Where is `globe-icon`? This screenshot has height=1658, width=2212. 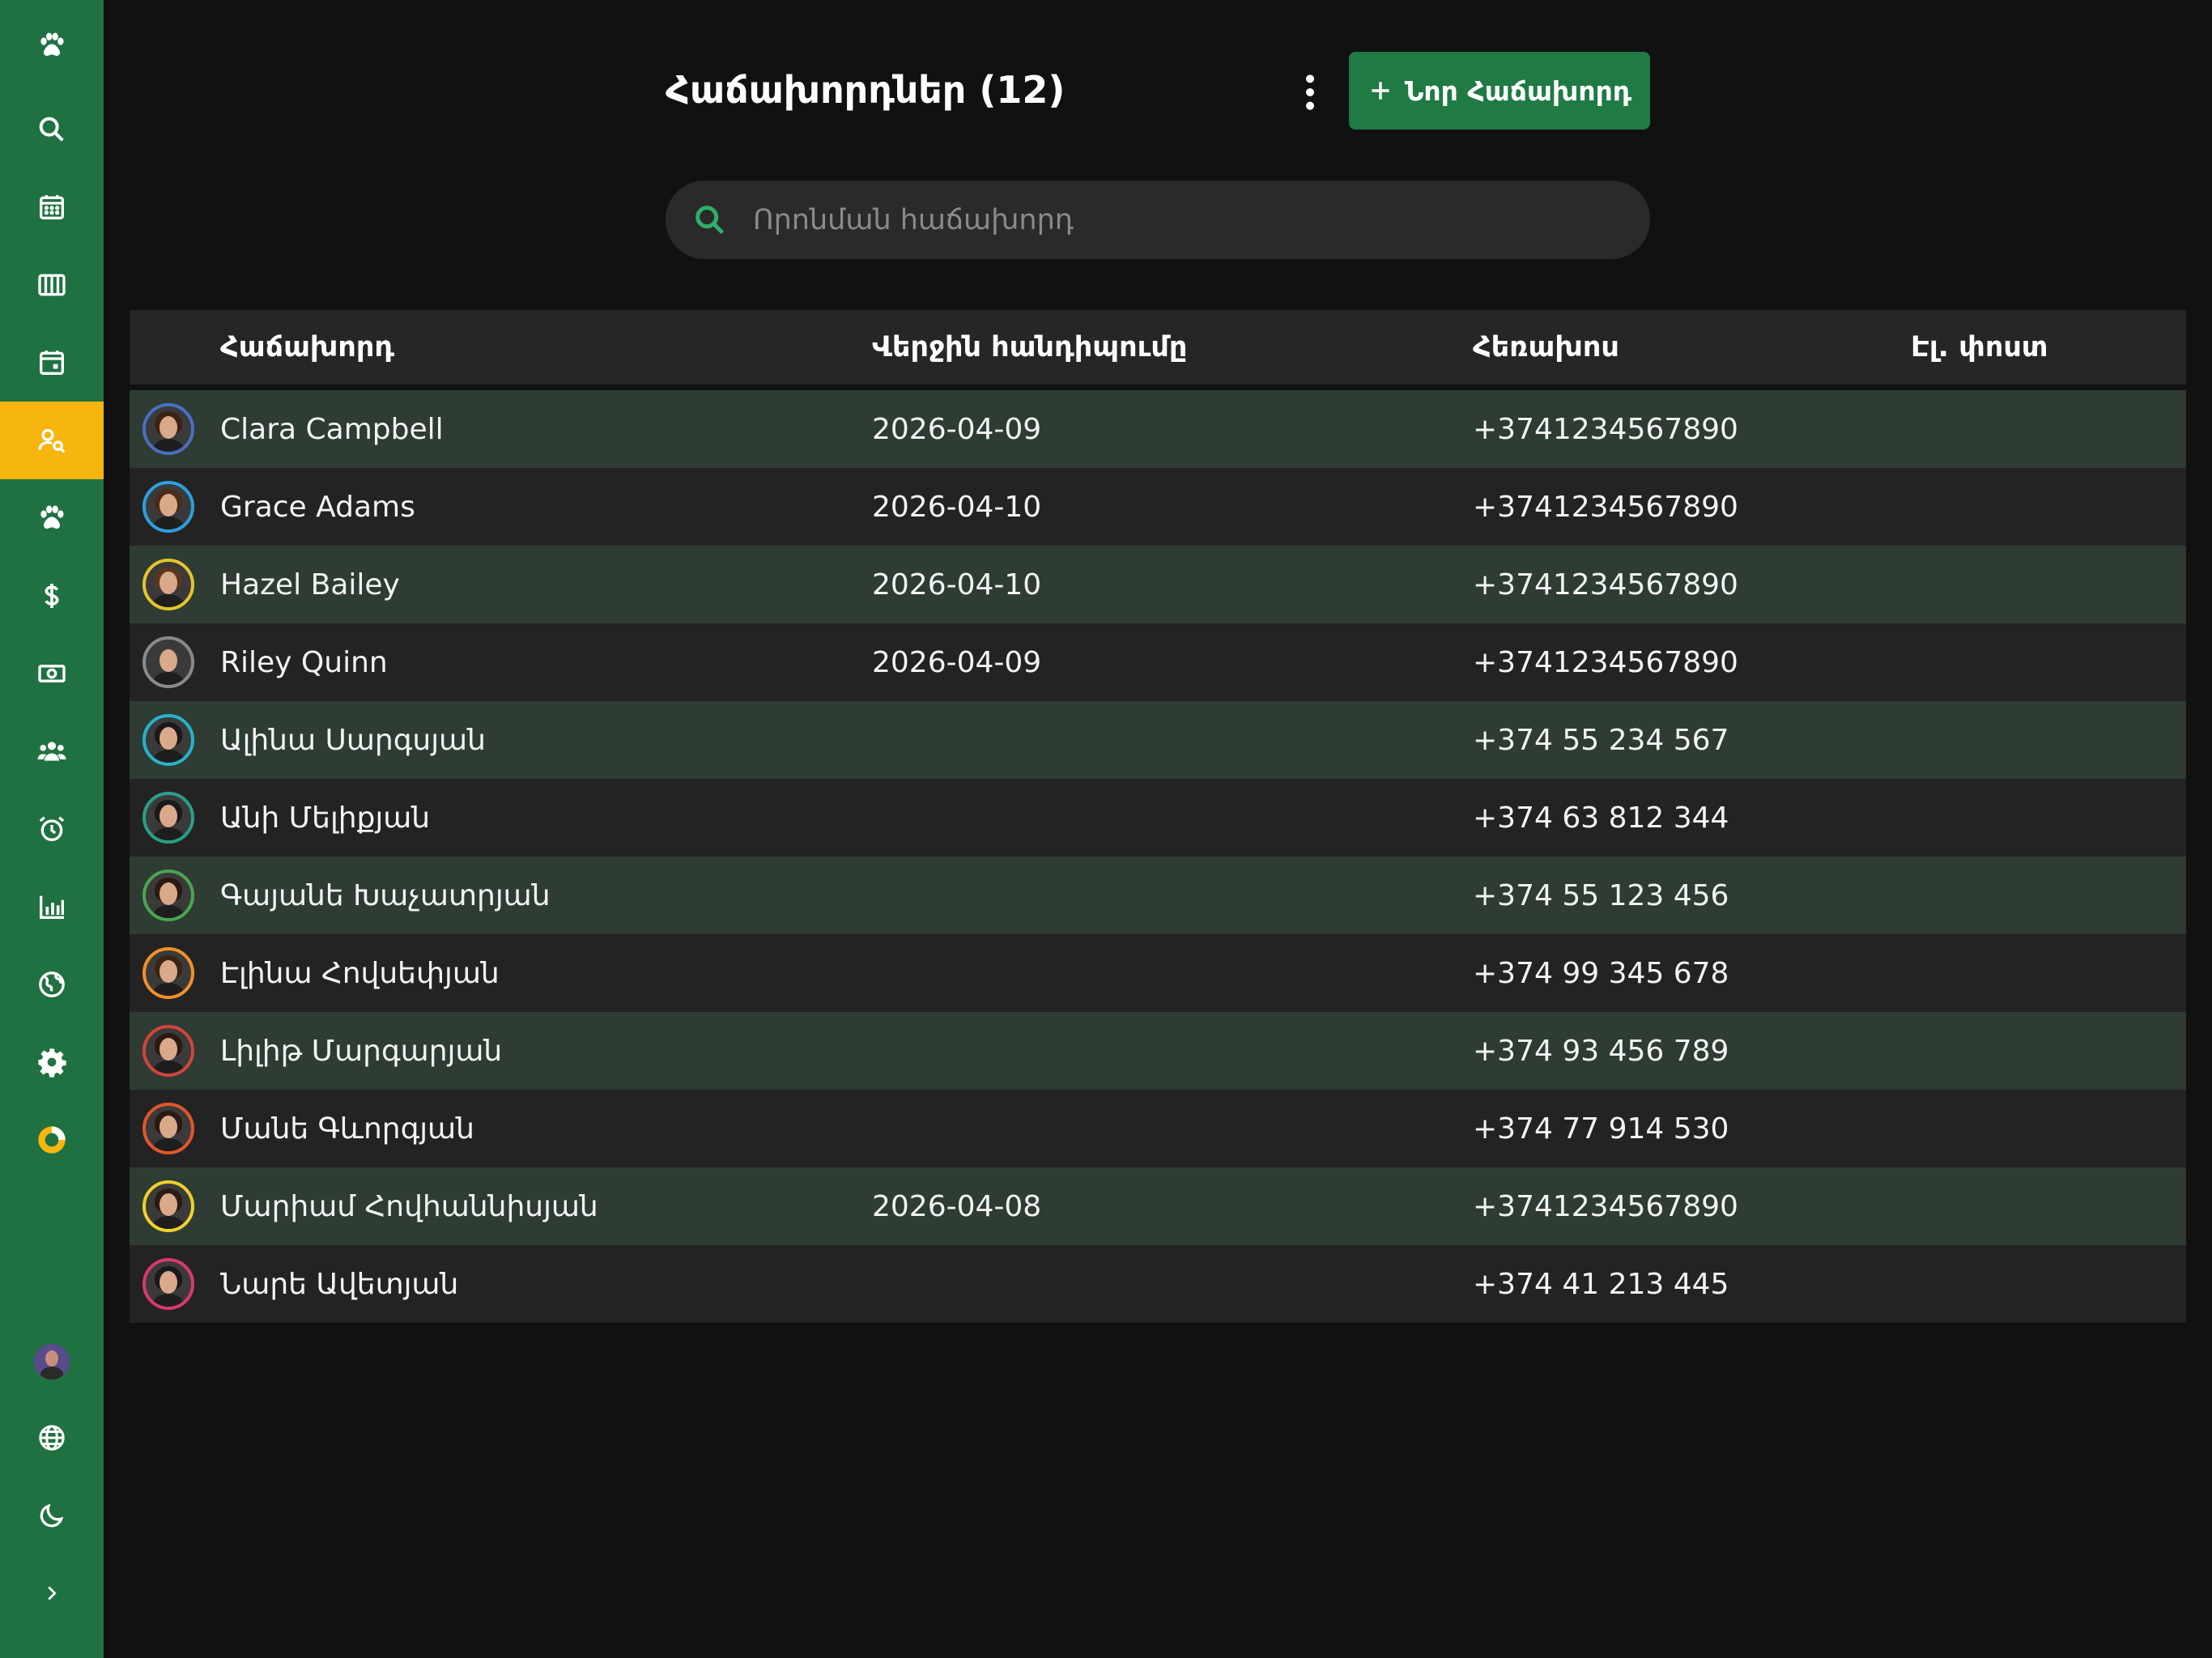 globe-icon is located at coordinates (52, 984).